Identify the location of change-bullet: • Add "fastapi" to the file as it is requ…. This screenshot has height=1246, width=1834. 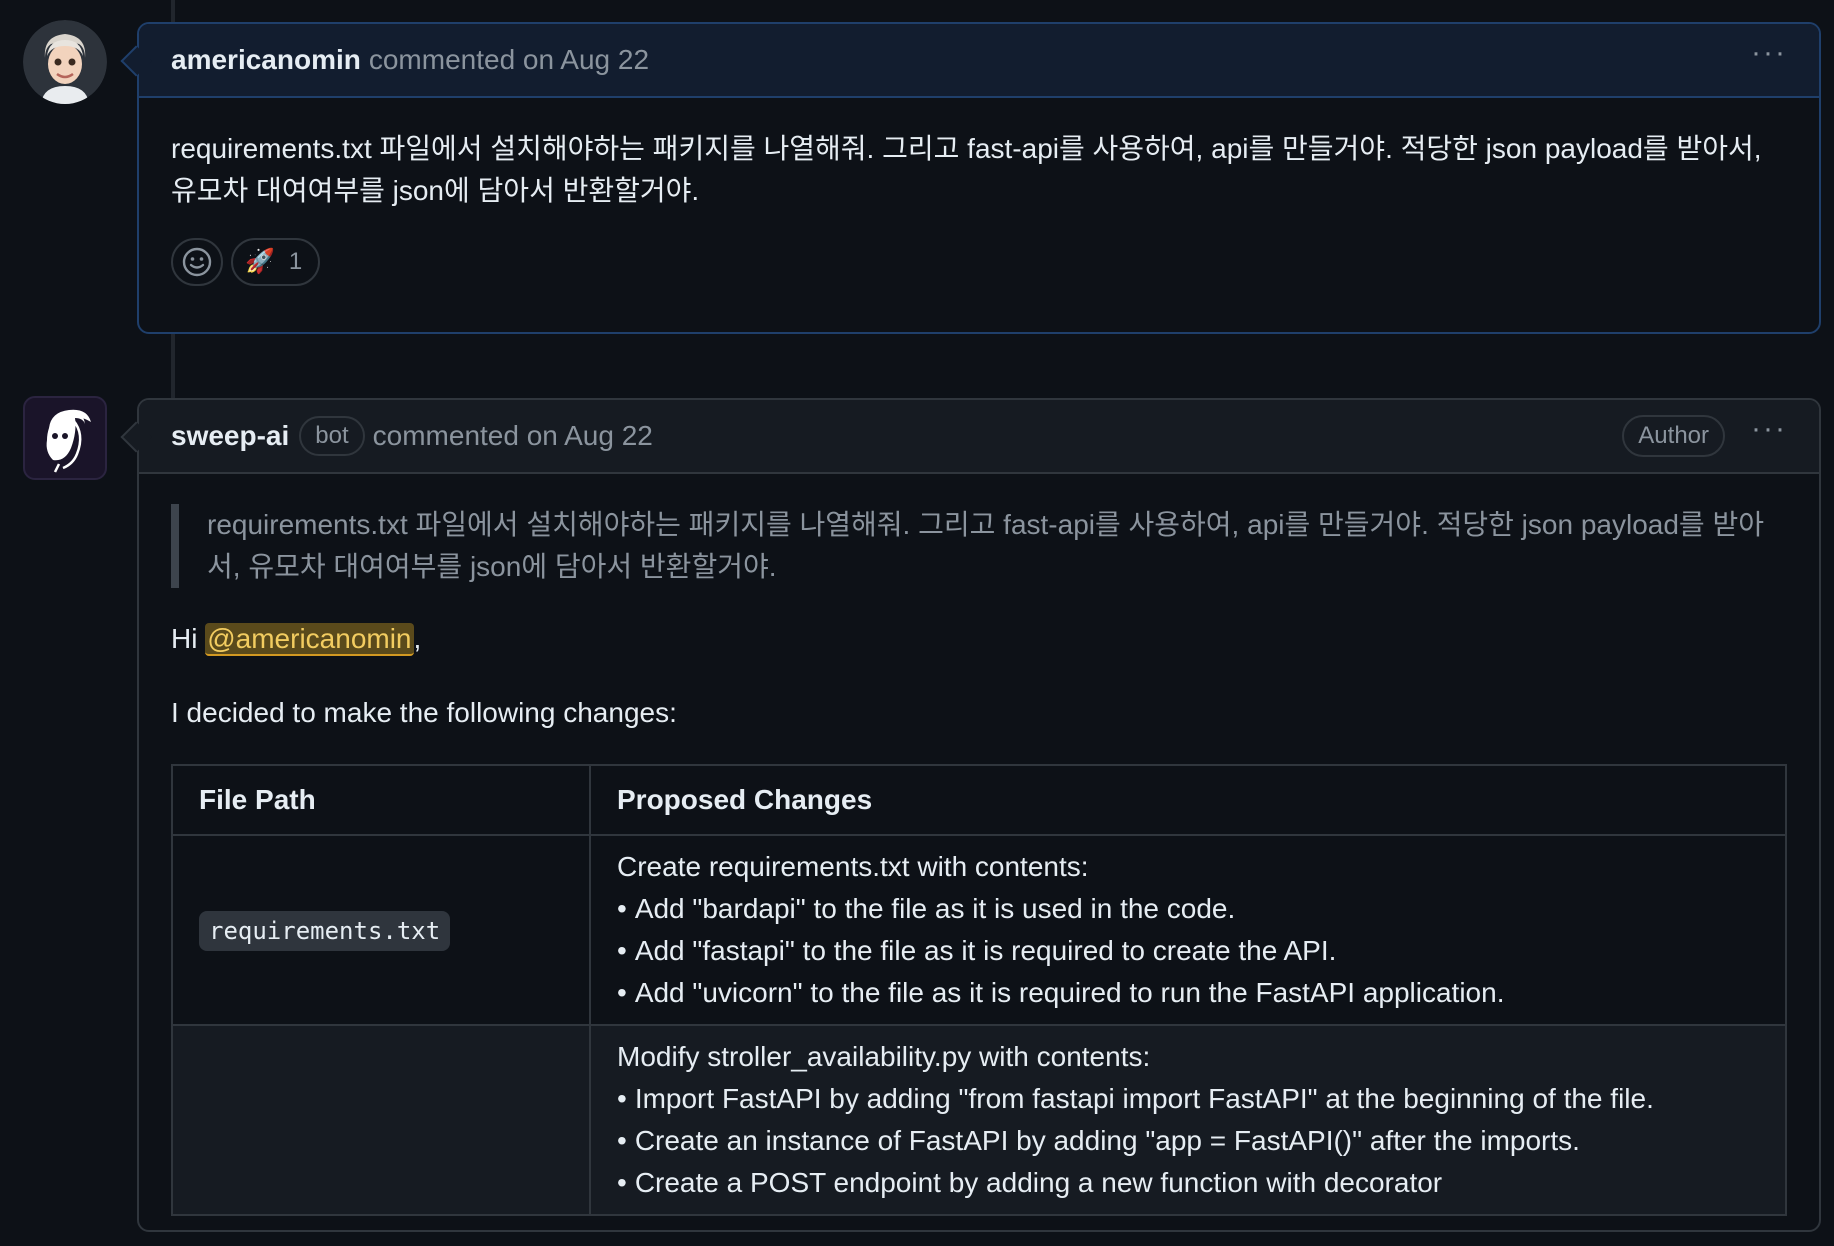
(977, 950).